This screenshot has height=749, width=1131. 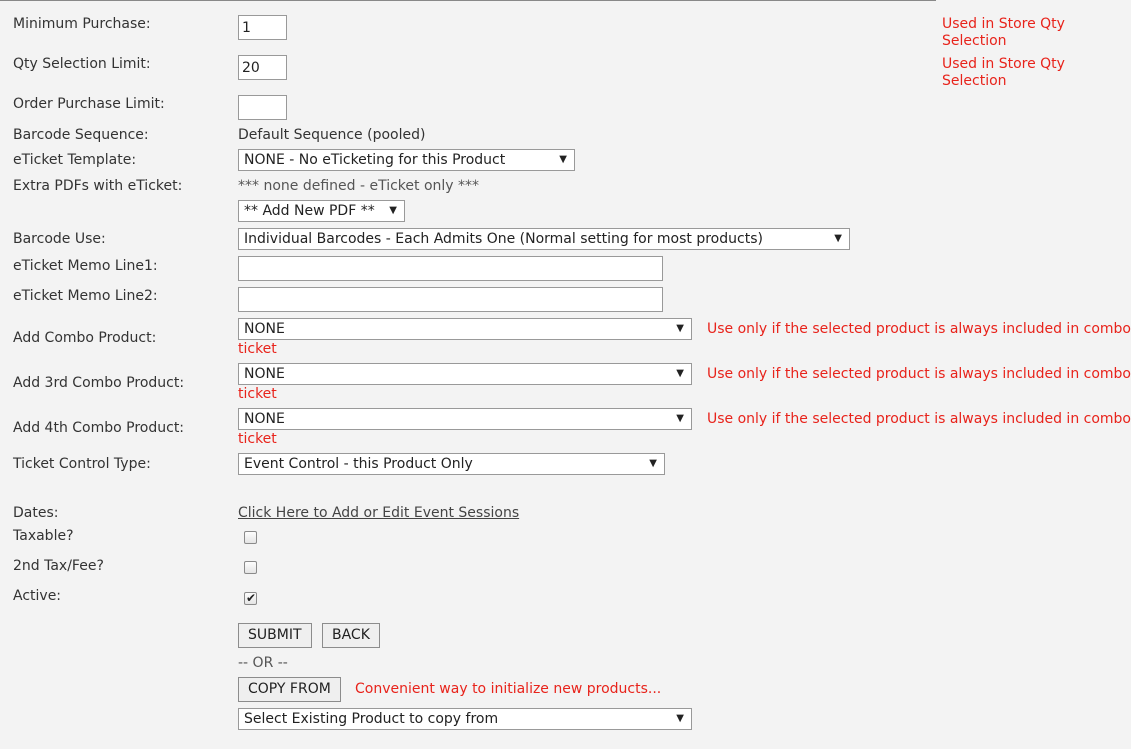 What do you see at coordinates (262, 107) in the screenshot?
I see `order-purchase-limit-input` at bounding box center [262, 107].